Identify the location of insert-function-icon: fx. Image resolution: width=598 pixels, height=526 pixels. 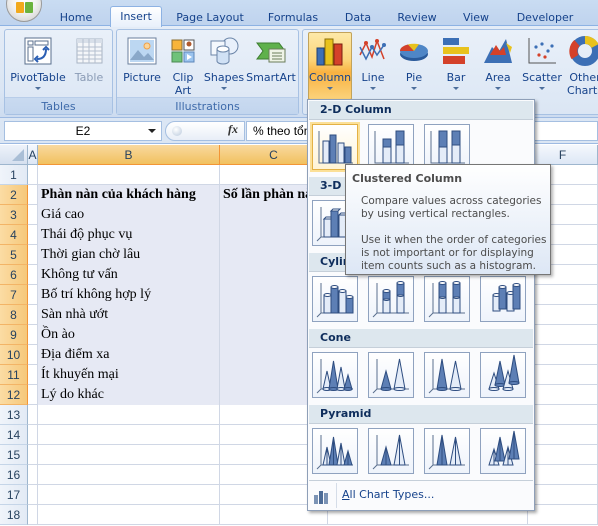
(233, 129).